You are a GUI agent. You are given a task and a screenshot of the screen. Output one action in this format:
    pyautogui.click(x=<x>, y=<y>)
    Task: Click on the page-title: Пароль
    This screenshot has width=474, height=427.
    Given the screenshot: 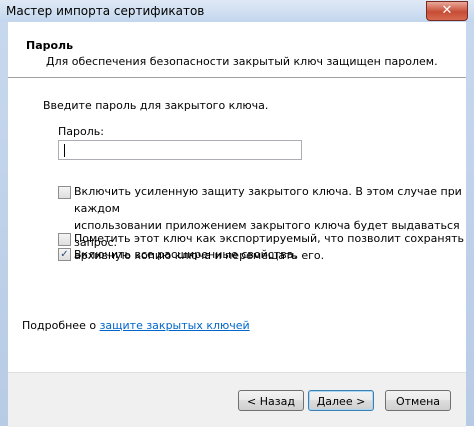 What is the action you would take?
    pyautogui.click(x=50, y=45)
    